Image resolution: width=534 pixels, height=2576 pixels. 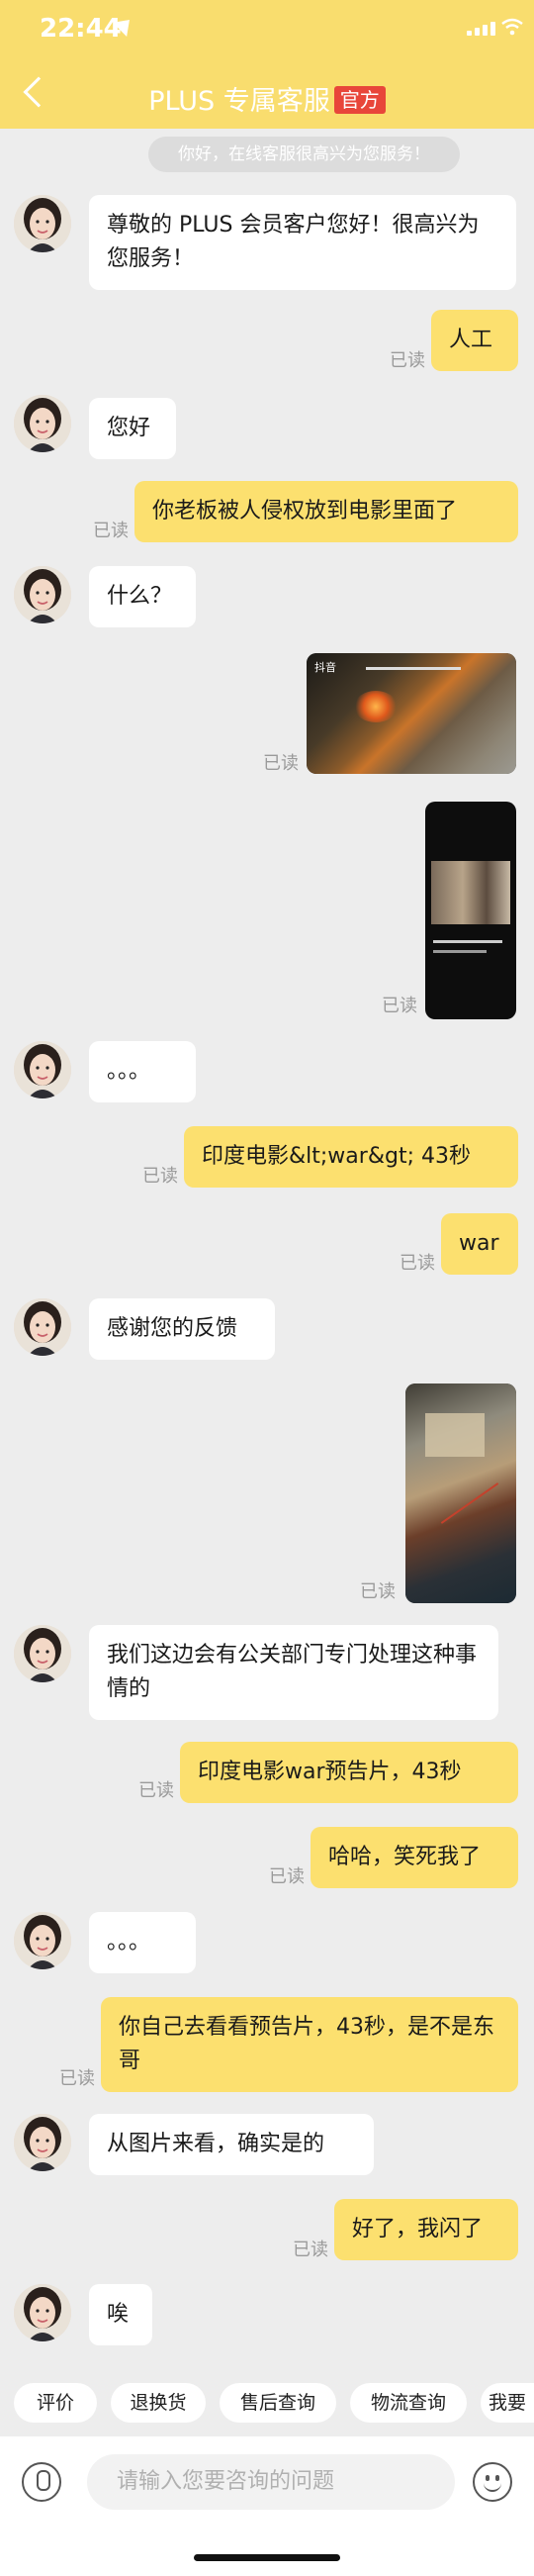 What do you see at coordinates (349, 1772) in the screenshot?
I see `message-bubble-outgoing: 印度电影war预告片，43秒` at bounding box center [349, 1772].